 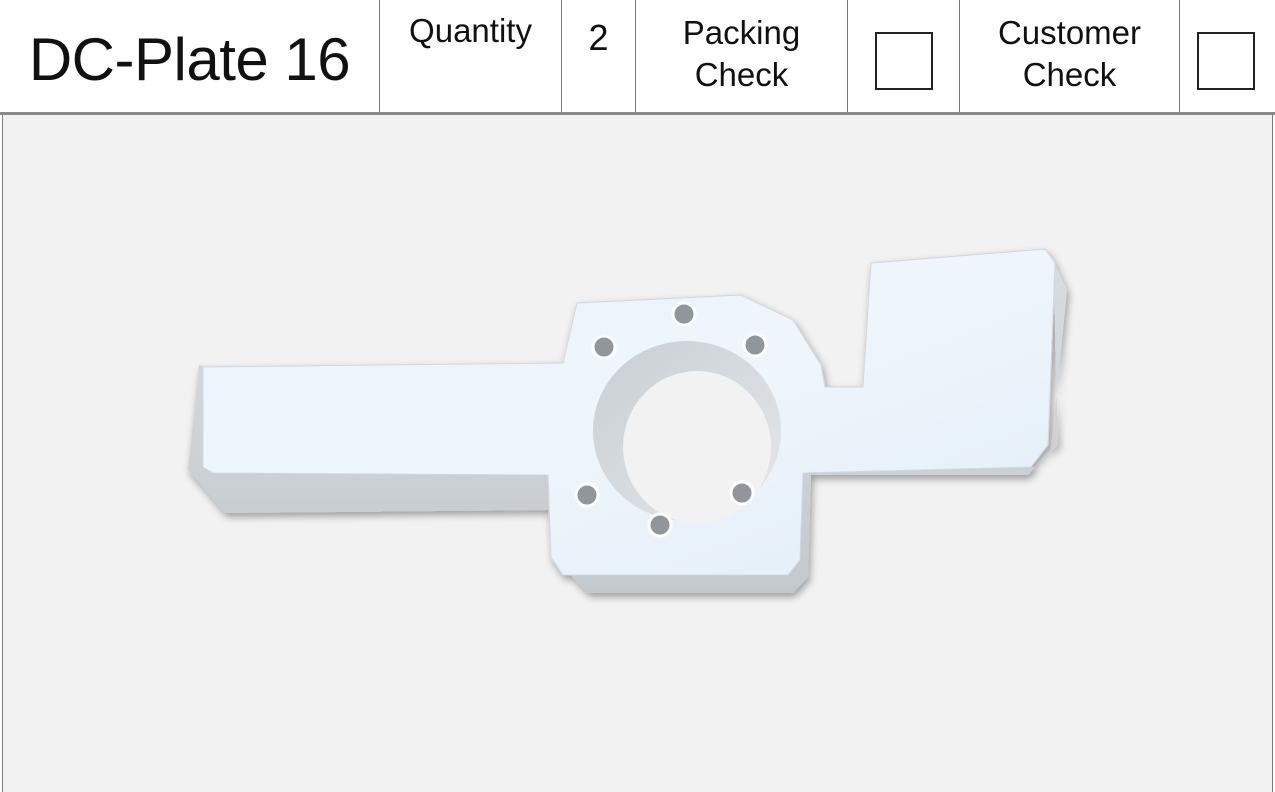 I want to click on quantity-value-cell: 2, so click(x=599, y=56).